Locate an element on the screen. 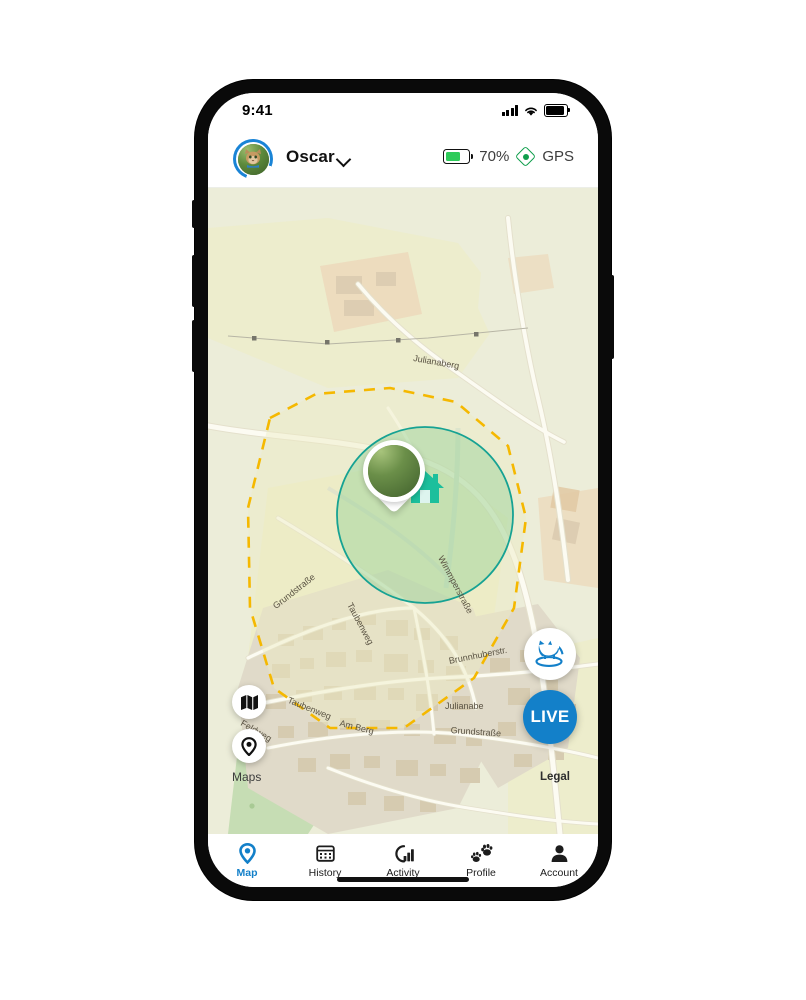 The image size is (806, 1000). battery-percent-label: 70% is located at coordinates (494, 156).